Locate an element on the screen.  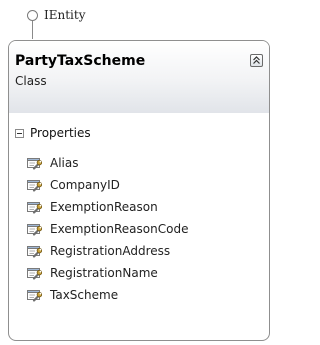
property-name: Alias is located at coordinates (64, 163).